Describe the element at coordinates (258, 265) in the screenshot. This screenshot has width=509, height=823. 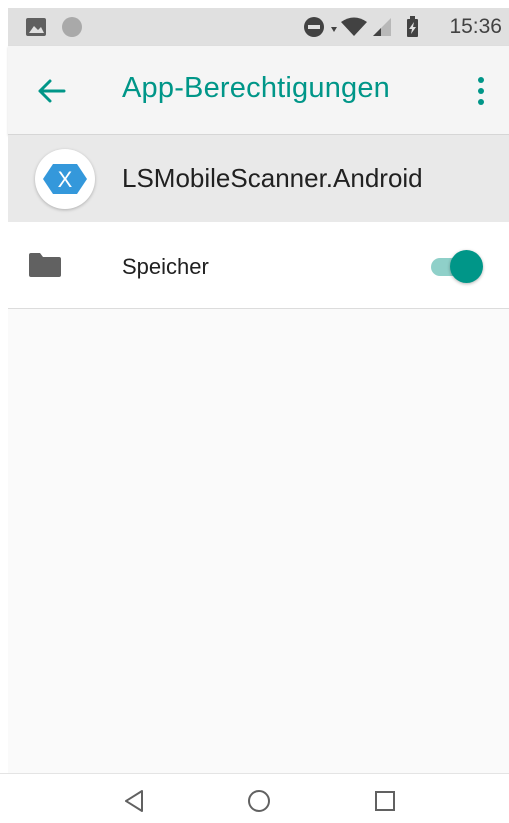
I see `permission-row-storage: Speicher` at that location.